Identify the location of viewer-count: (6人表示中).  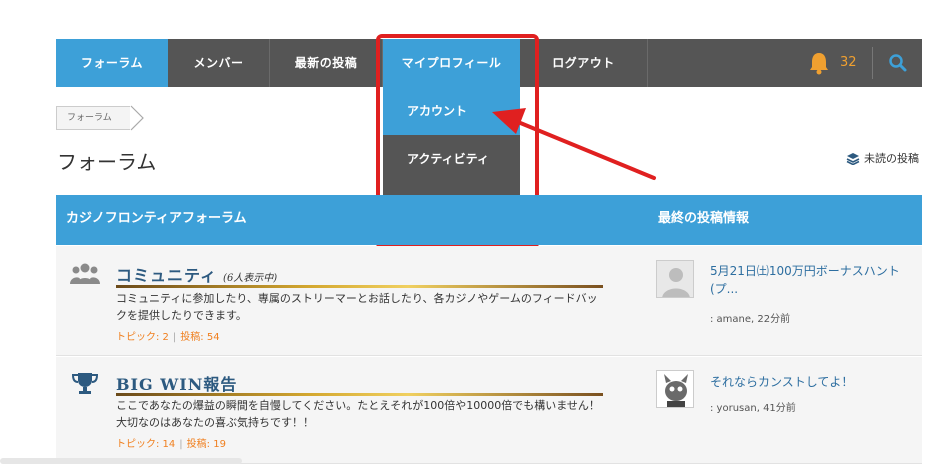
(250, 278).